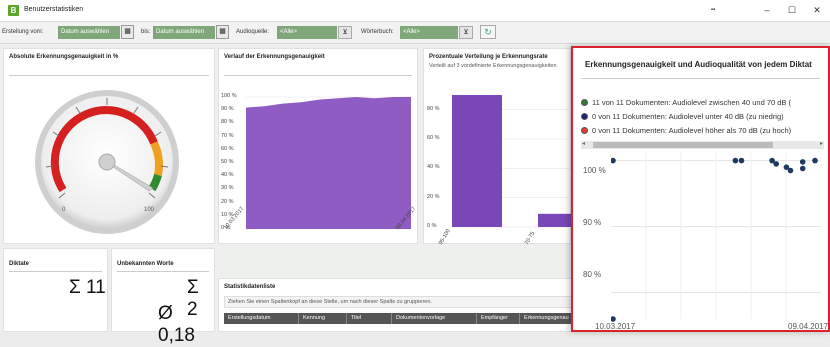  What do you see at coordinates (434, 318) in the screenshot?
I see `column-header: Dokumentenvorlage` at bounding box center [434, 318].